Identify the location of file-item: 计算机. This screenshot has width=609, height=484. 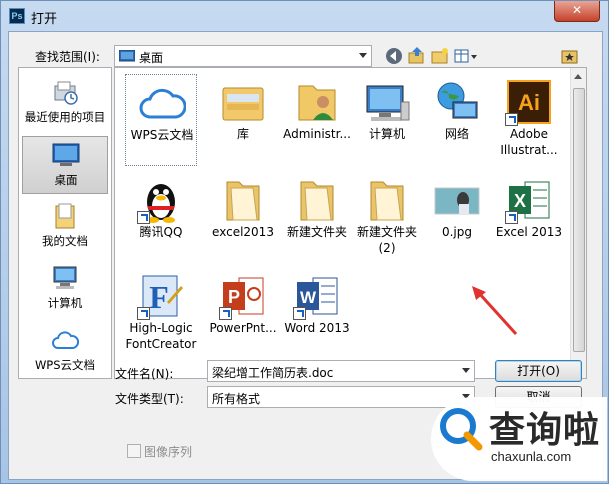
(387, 120).